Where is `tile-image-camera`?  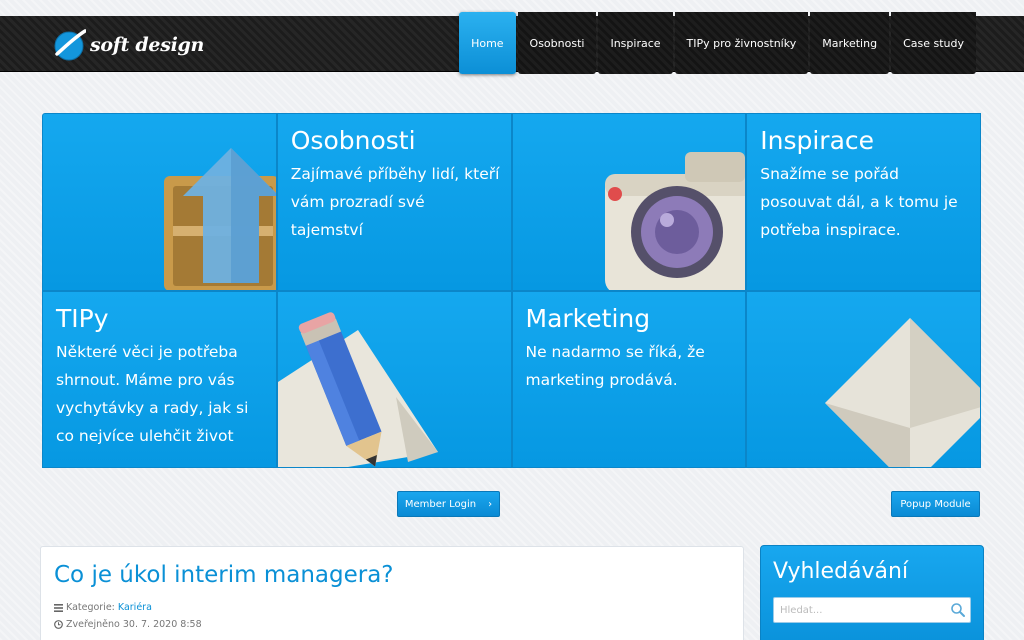
tile-image-camera is located at coordinates (629, 202).